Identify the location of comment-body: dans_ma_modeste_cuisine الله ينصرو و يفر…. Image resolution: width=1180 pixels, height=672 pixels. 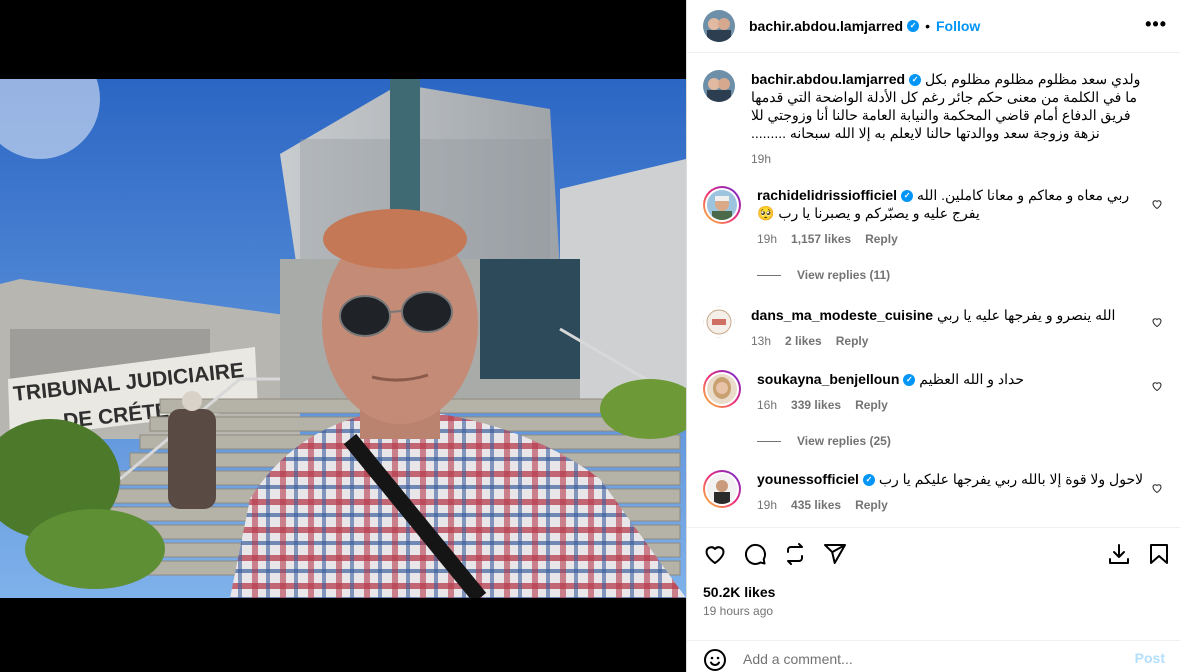
(946, 328).